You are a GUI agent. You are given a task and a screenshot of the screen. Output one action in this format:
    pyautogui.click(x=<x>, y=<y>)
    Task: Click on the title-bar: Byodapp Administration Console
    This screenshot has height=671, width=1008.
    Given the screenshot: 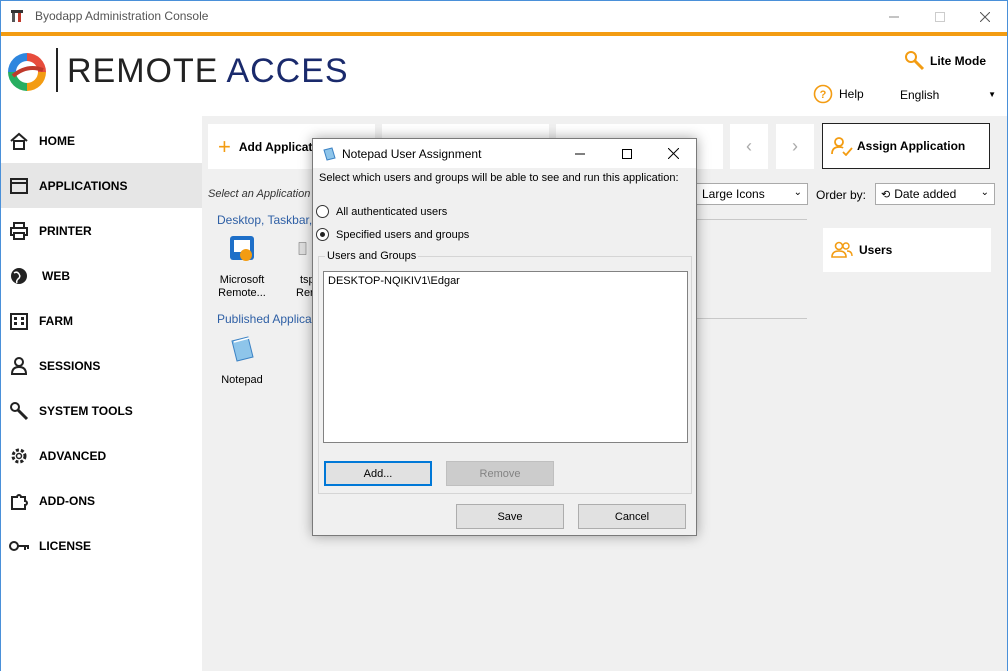 What is the action you would take?
    pyautogui.click(x=504, y=16)
    